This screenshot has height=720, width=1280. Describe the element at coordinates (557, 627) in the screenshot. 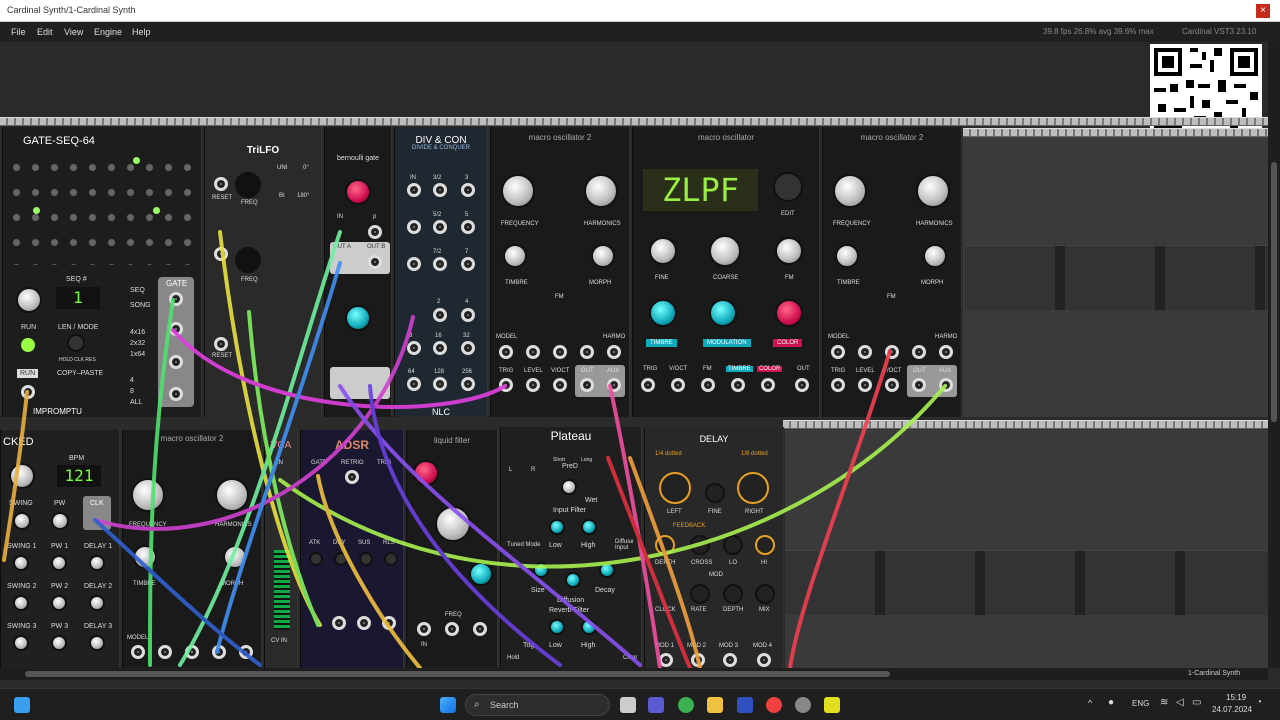

I see `reverb-low-knob` at that location.